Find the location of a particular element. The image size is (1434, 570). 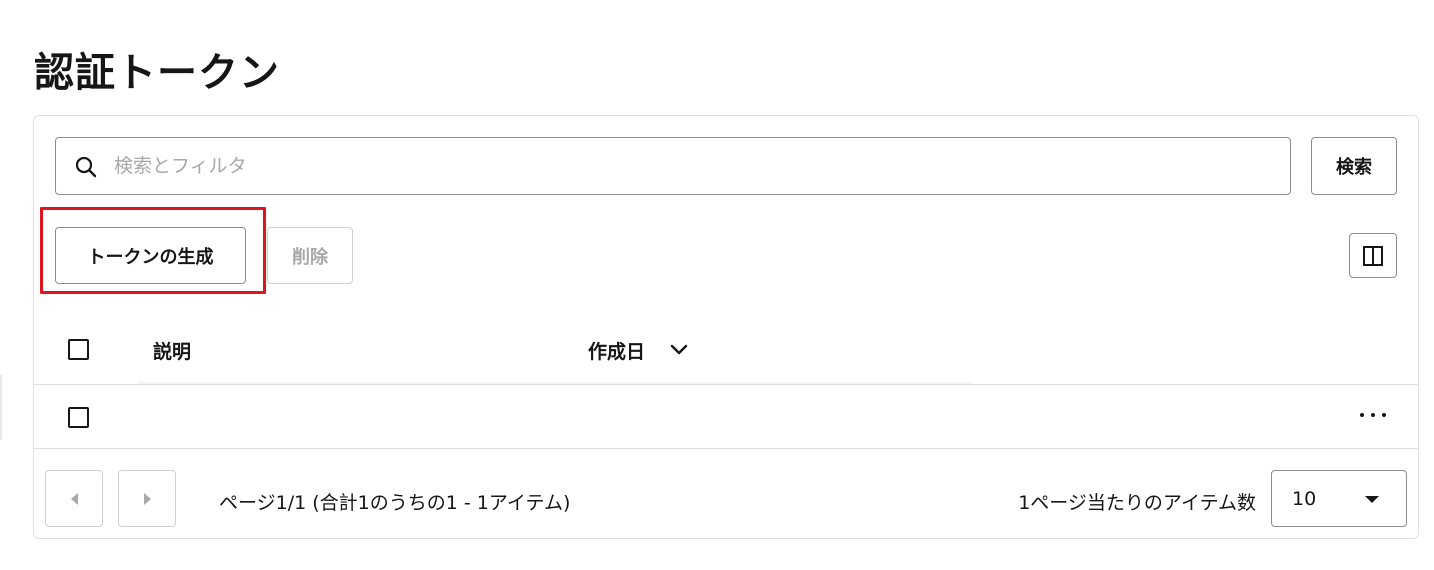

caret-left-icon is located at coordinates (74, 498).